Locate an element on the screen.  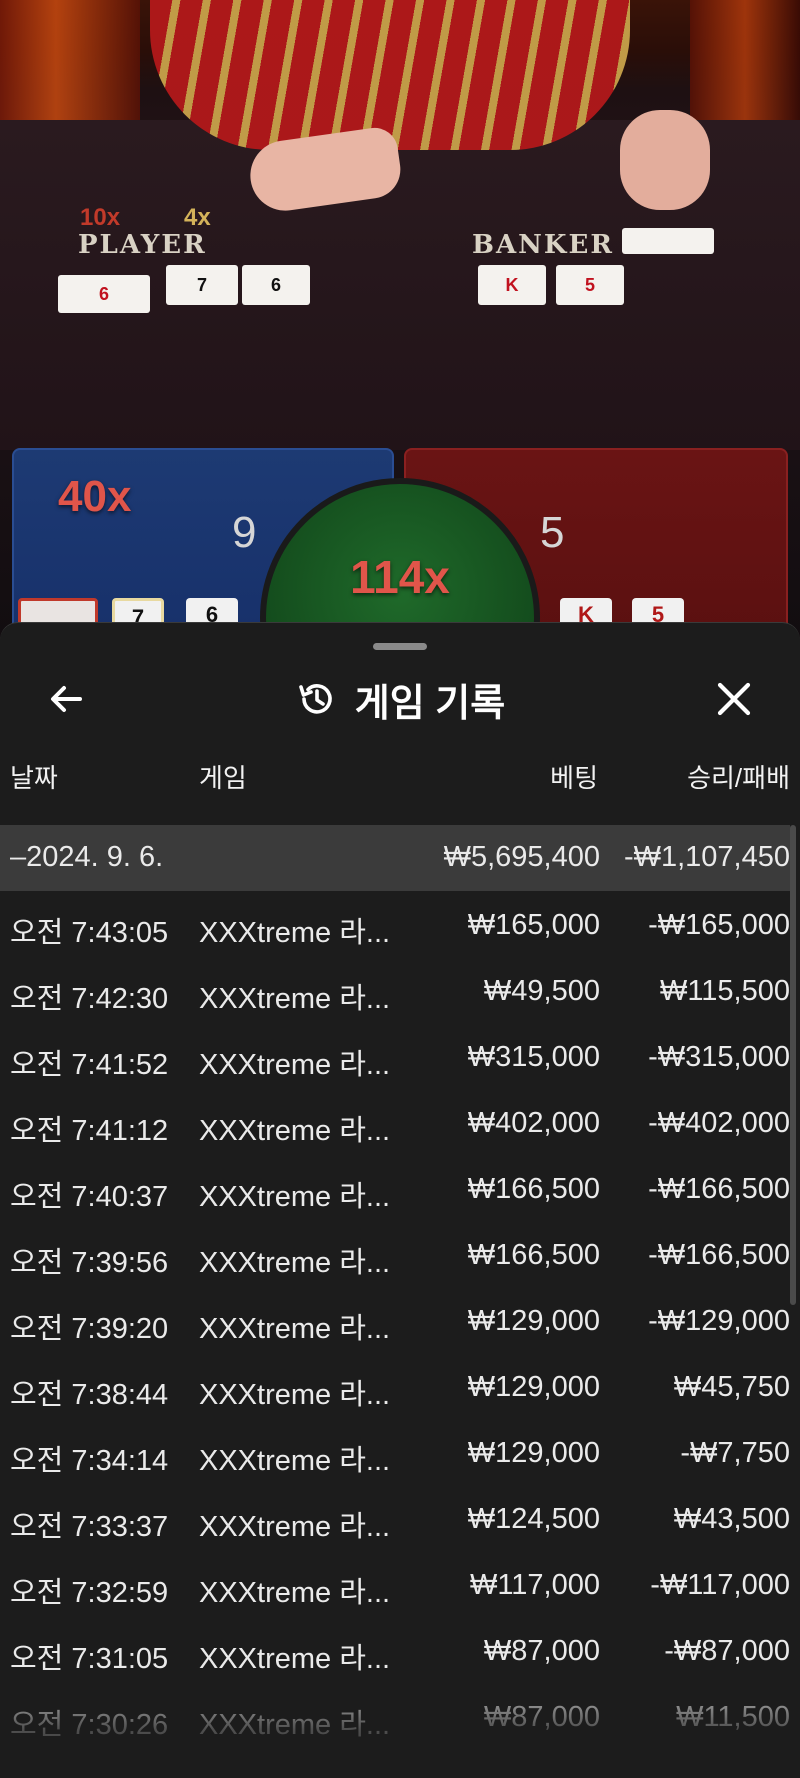
close-x-icon is located at coordinates (734, 699).